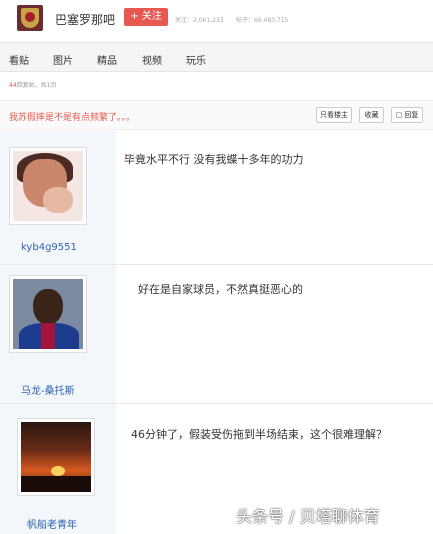 The width and height of the screenshot is (433, 534). What do you see at coordinates (49, 247) in the screenshot?
I see `post-username: kyb4g9551` at bounding box center [49, 247].